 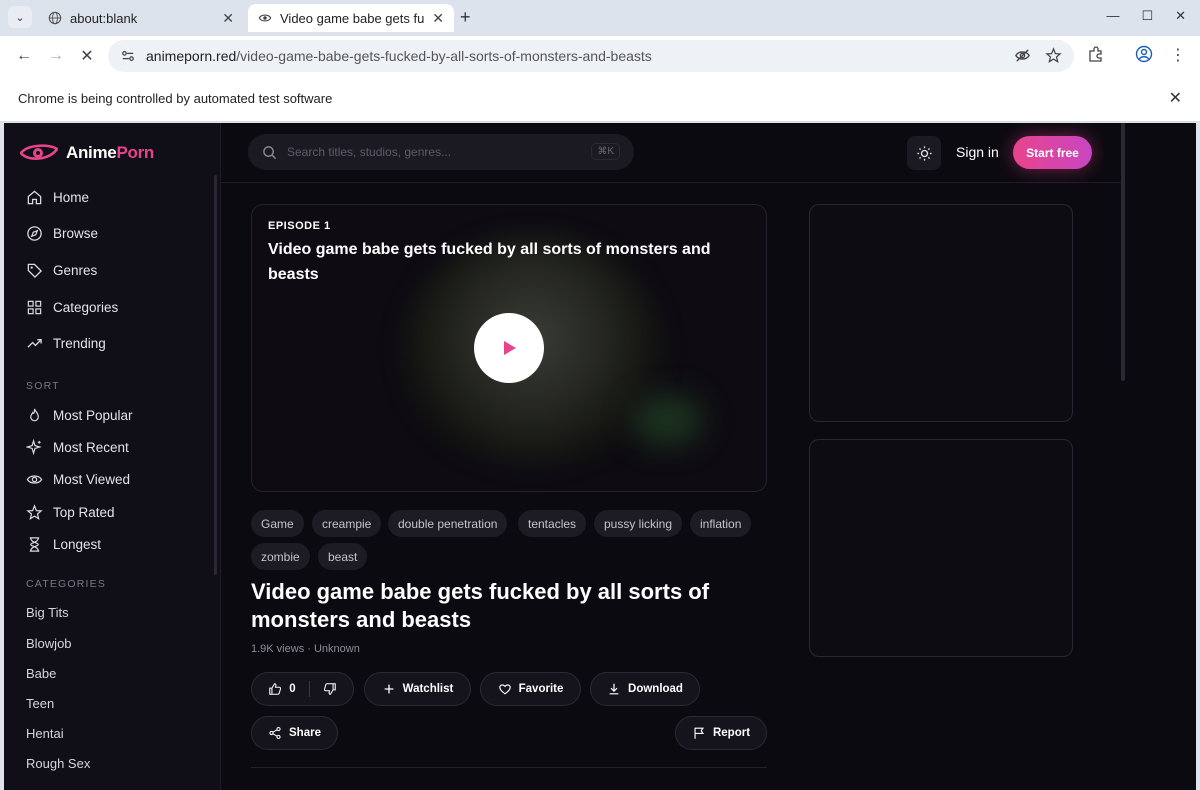 I want to click on sidebar-item-home: Home, so click(x=57, y=197).